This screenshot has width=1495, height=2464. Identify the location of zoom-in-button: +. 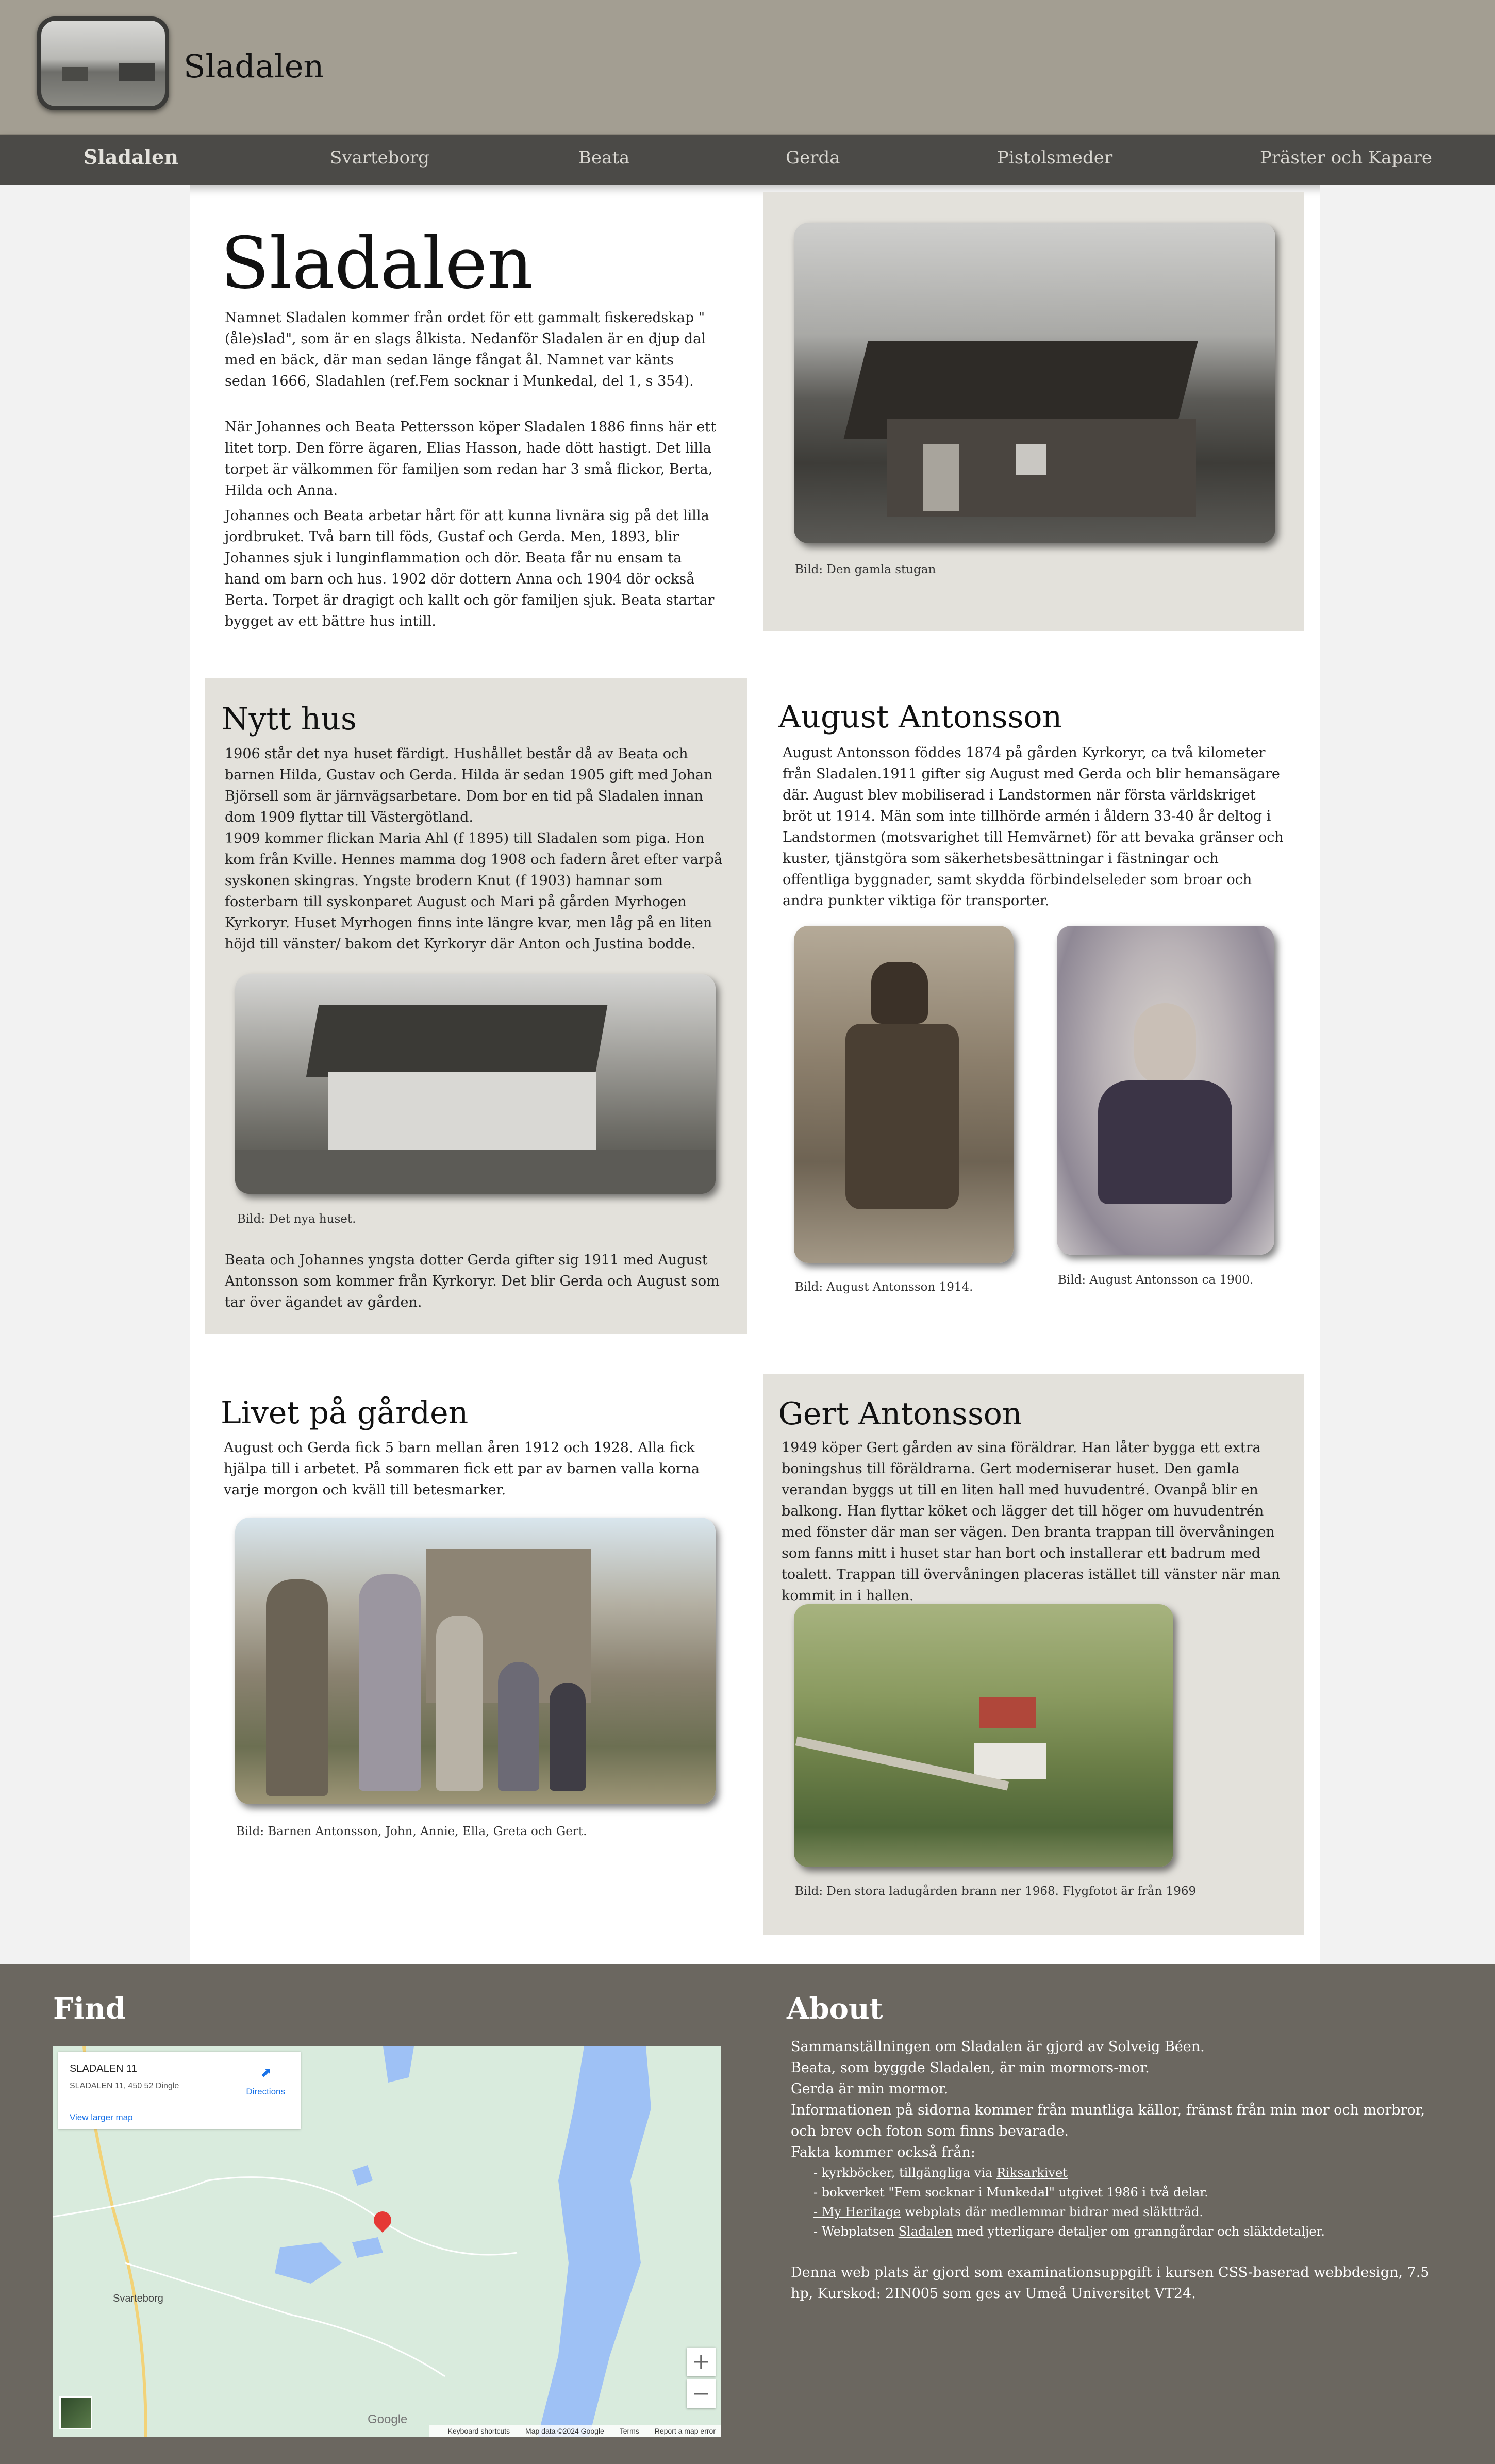
(701, 2362).